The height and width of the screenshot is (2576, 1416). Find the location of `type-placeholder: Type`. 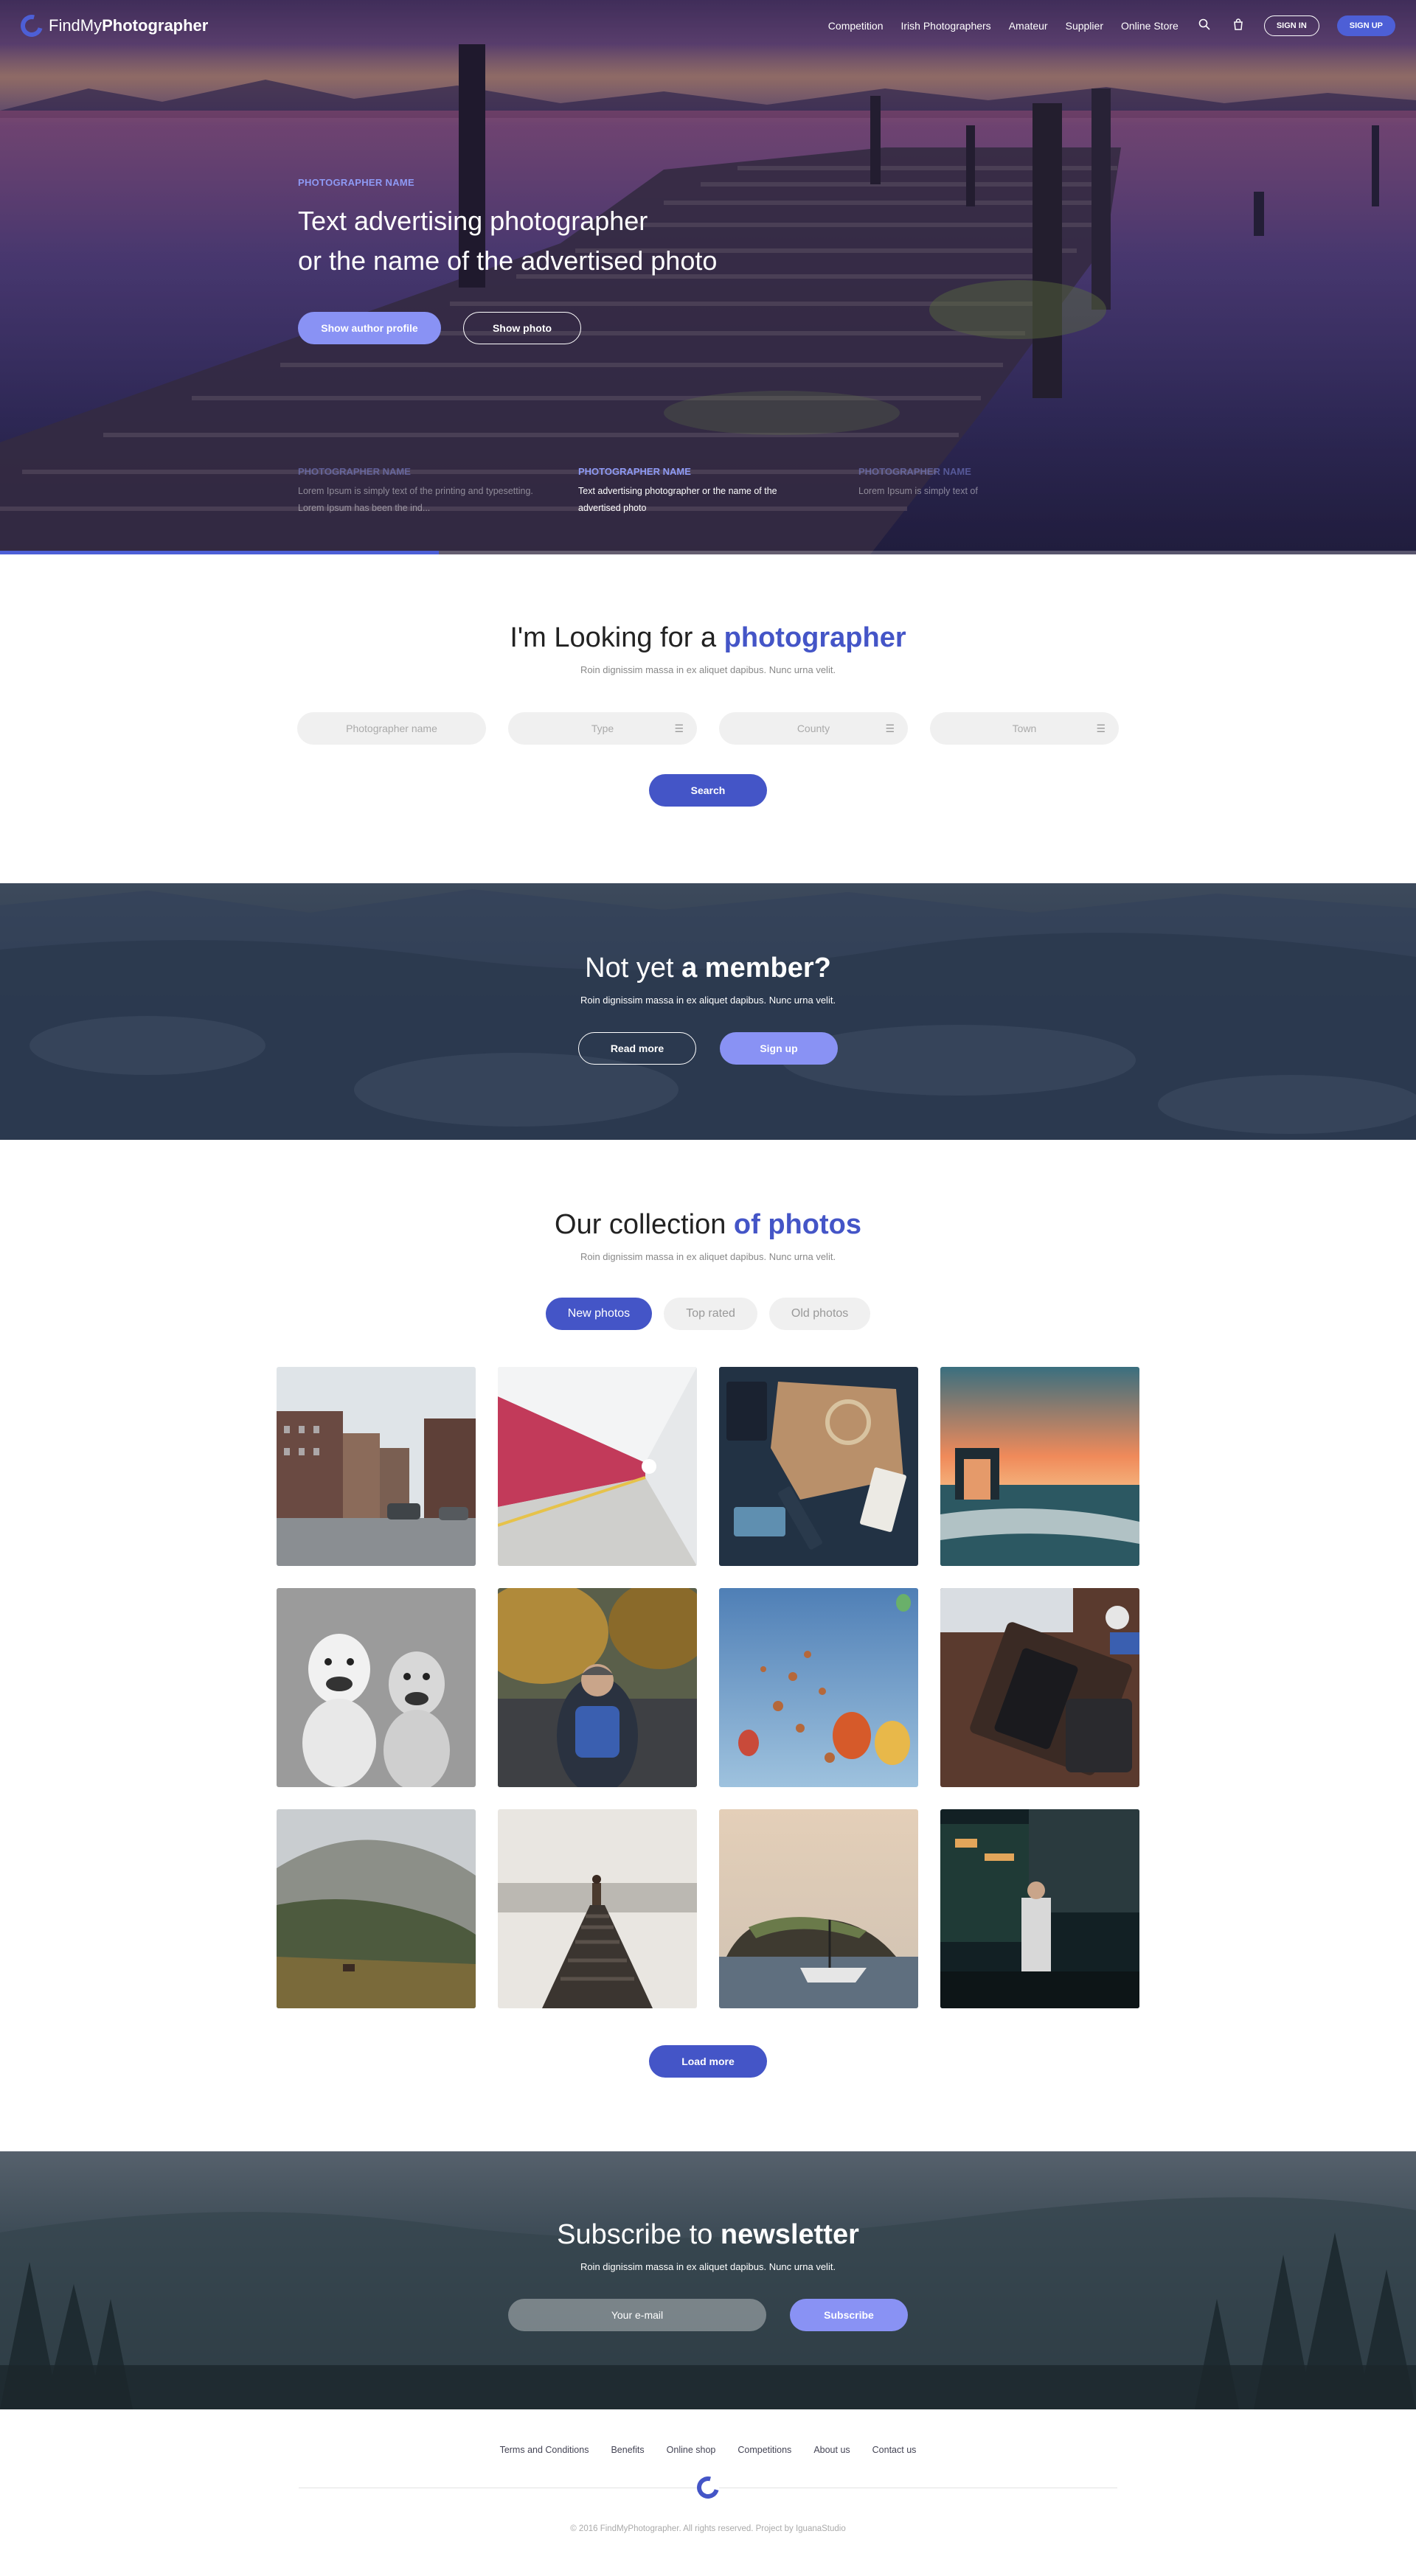

type-placeholder: Type is located at coordinates (602, 728).